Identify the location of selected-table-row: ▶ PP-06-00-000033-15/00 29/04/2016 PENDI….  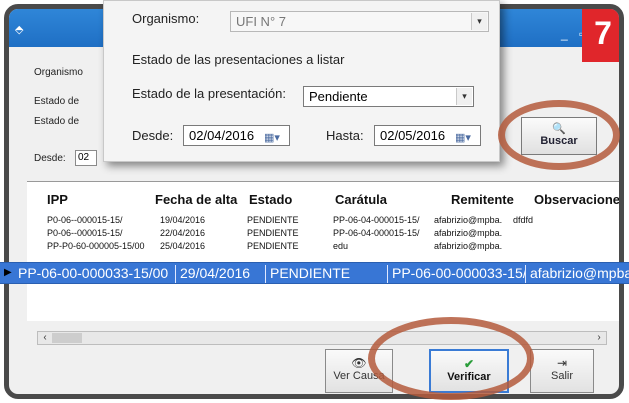
(314, 273).